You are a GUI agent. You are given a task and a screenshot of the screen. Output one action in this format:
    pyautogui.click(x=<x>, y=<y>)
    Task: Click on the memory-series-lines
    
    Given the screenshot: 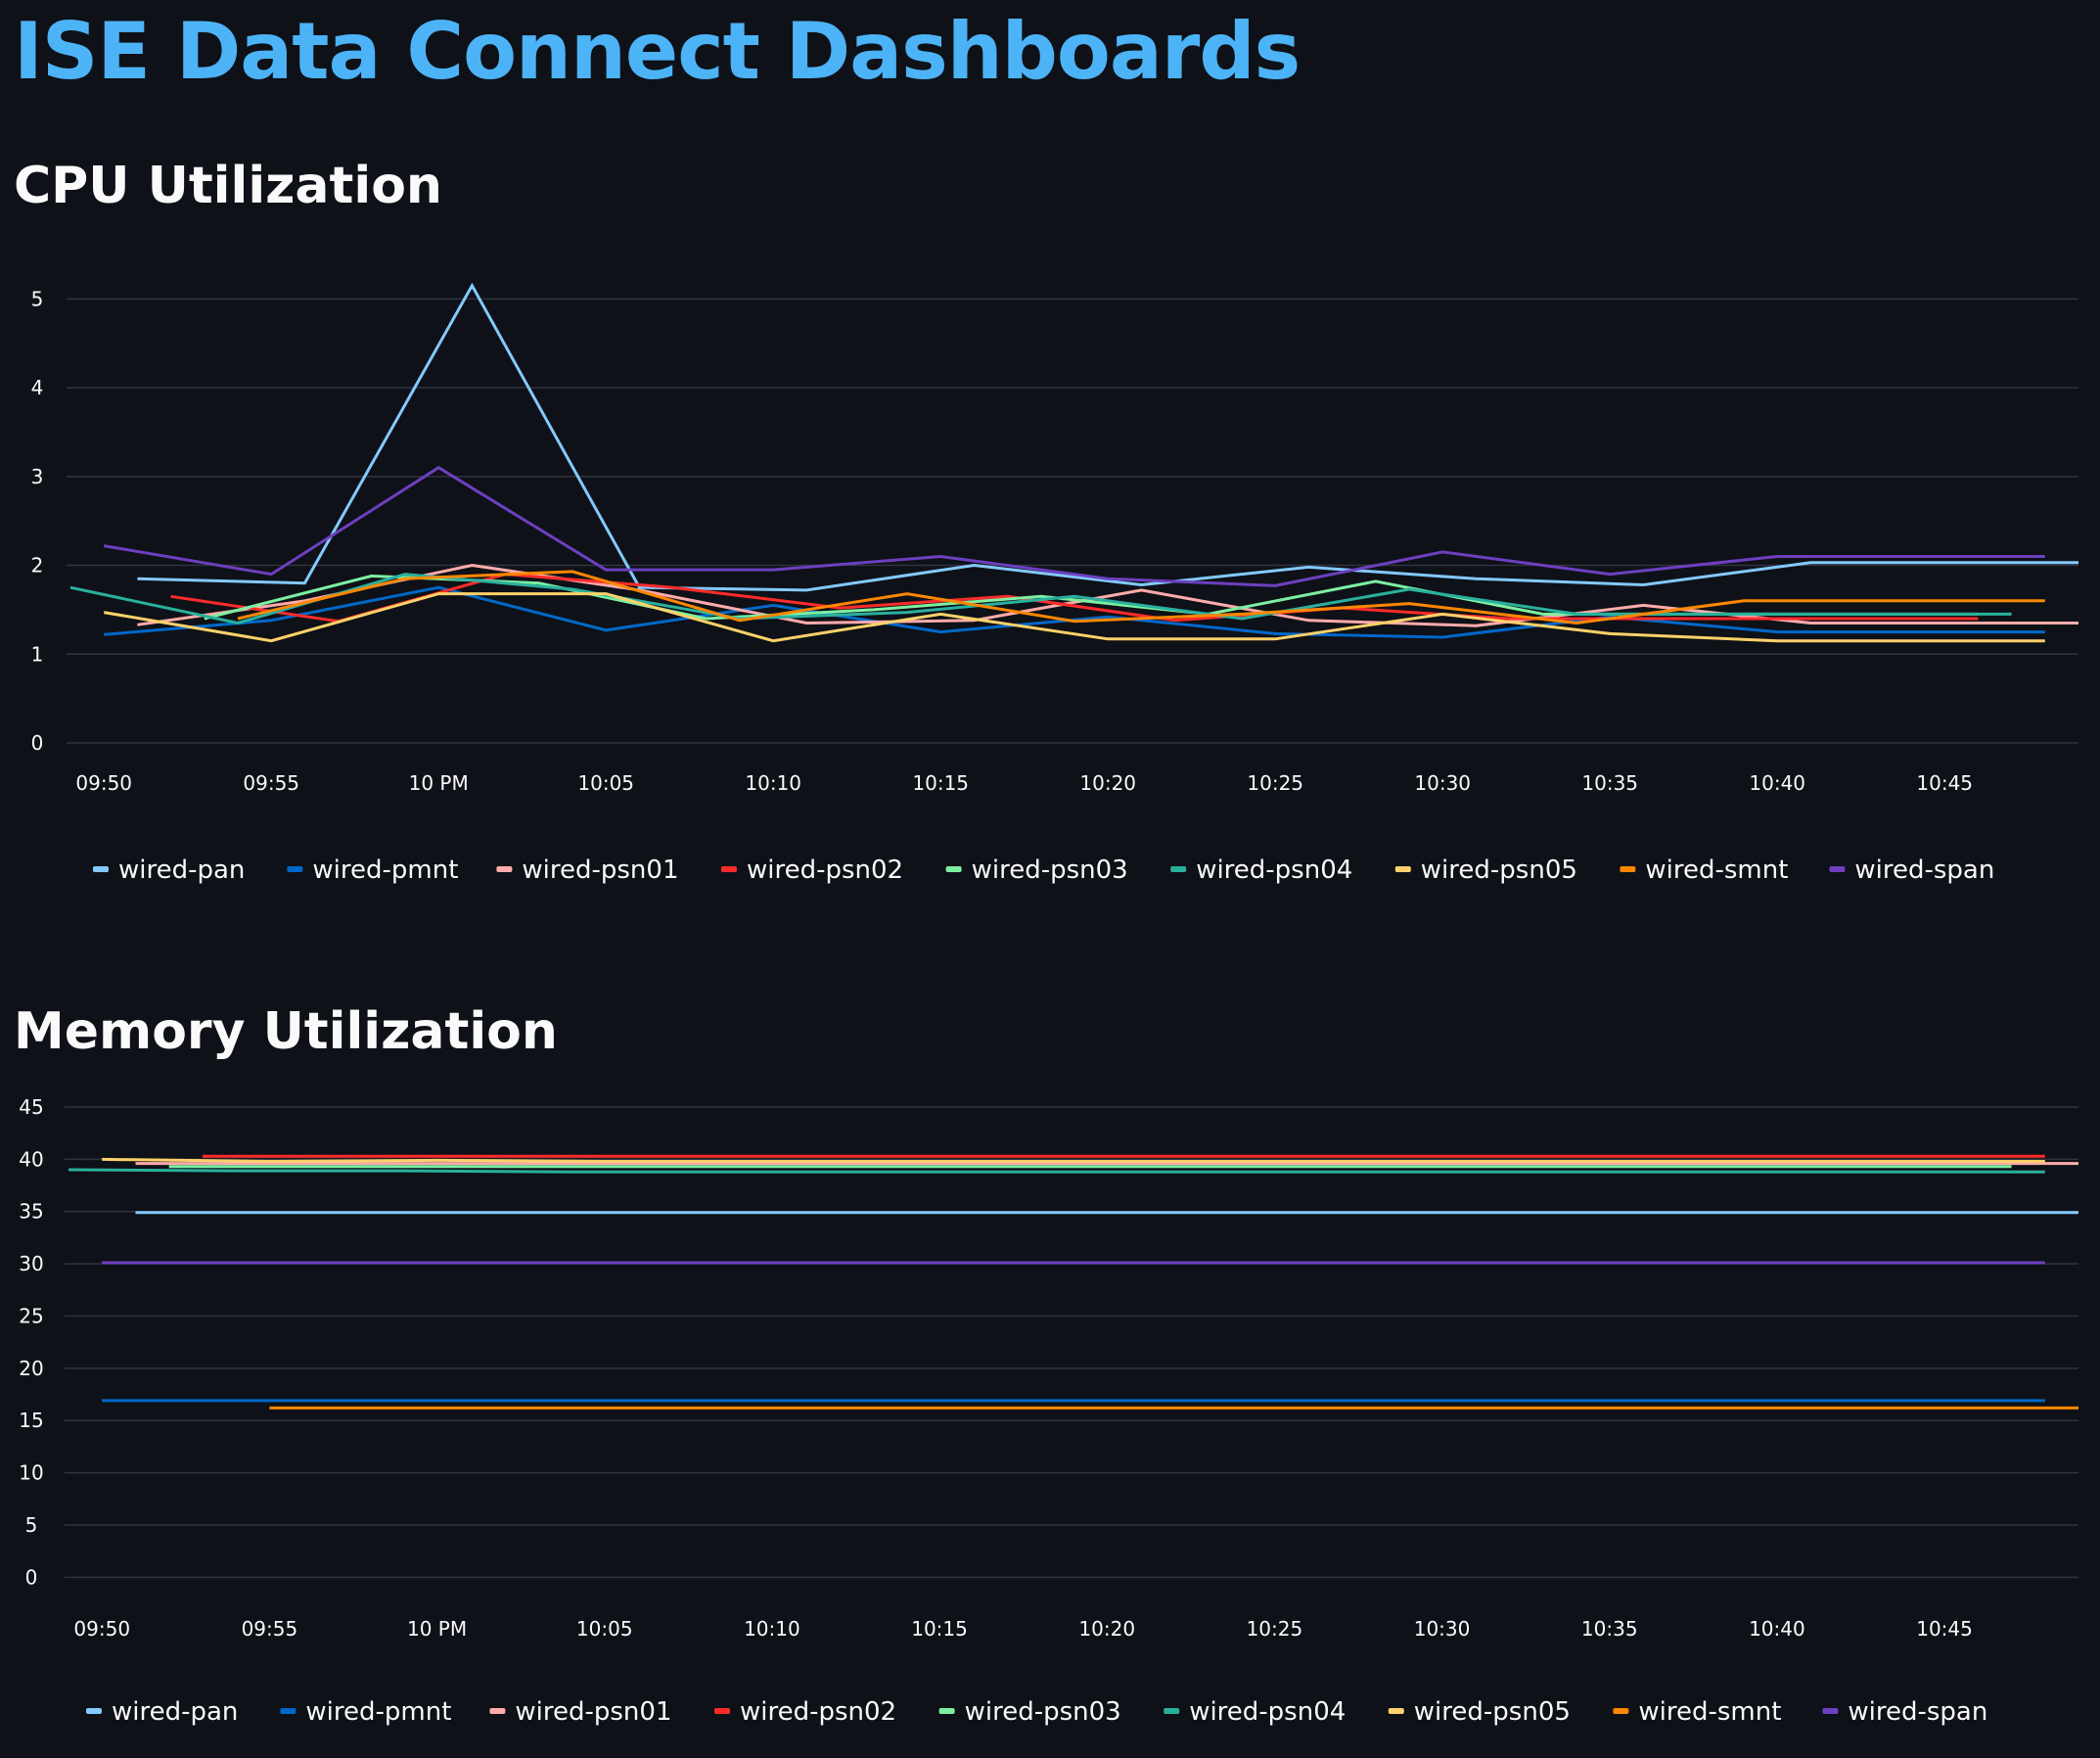 What is the action you would take?
    pyautogui.click(x=1073, y=1282)
    